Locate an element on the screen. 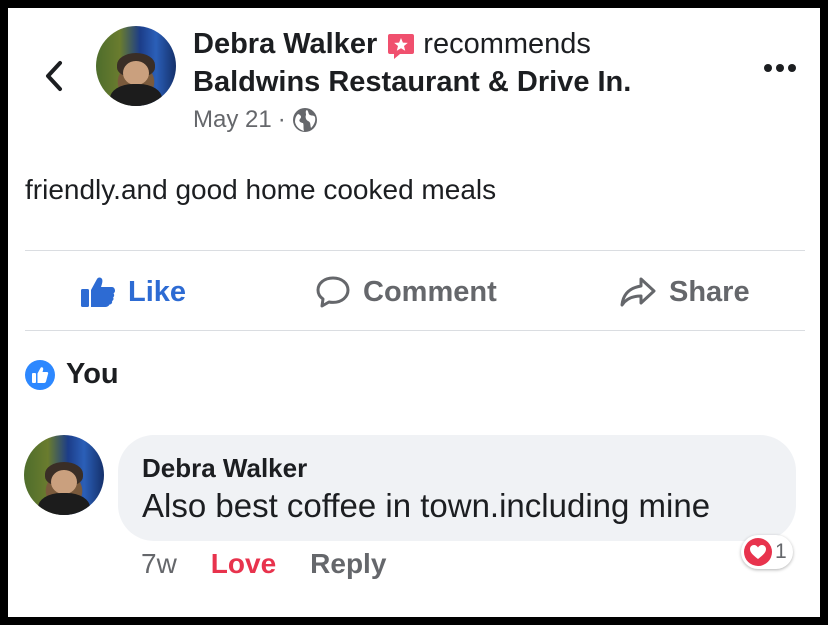  share-arrow-icon is located at coordinates (638, 292).